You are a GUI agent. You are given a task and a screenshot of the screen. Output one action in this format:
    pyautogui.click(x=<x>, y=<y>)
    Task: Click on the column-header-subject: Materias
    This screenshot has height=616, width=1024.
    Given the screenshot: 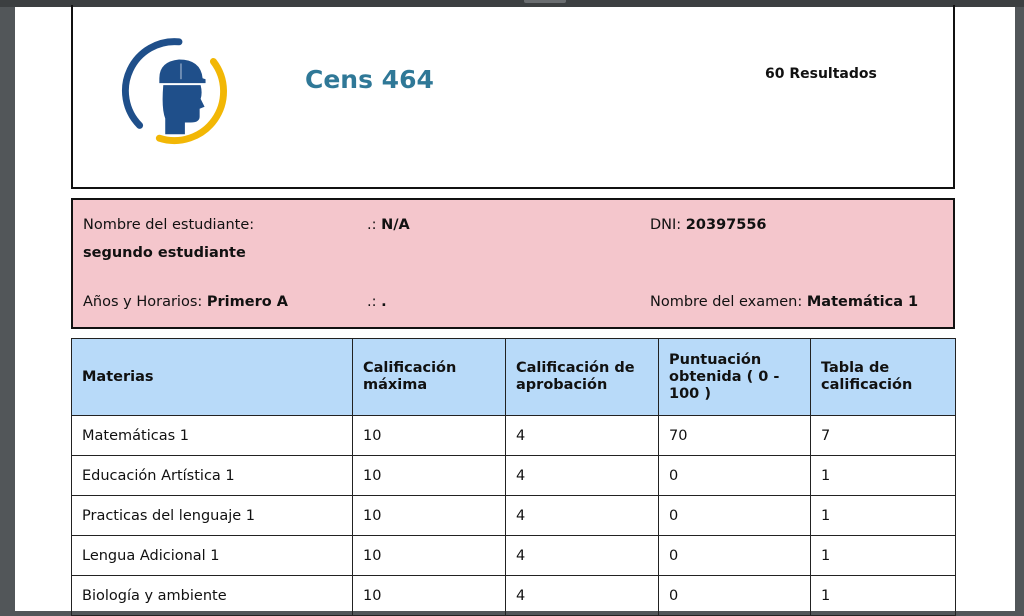 What is the action you would take?
    pyautogui.click(x=212, y=377)
    